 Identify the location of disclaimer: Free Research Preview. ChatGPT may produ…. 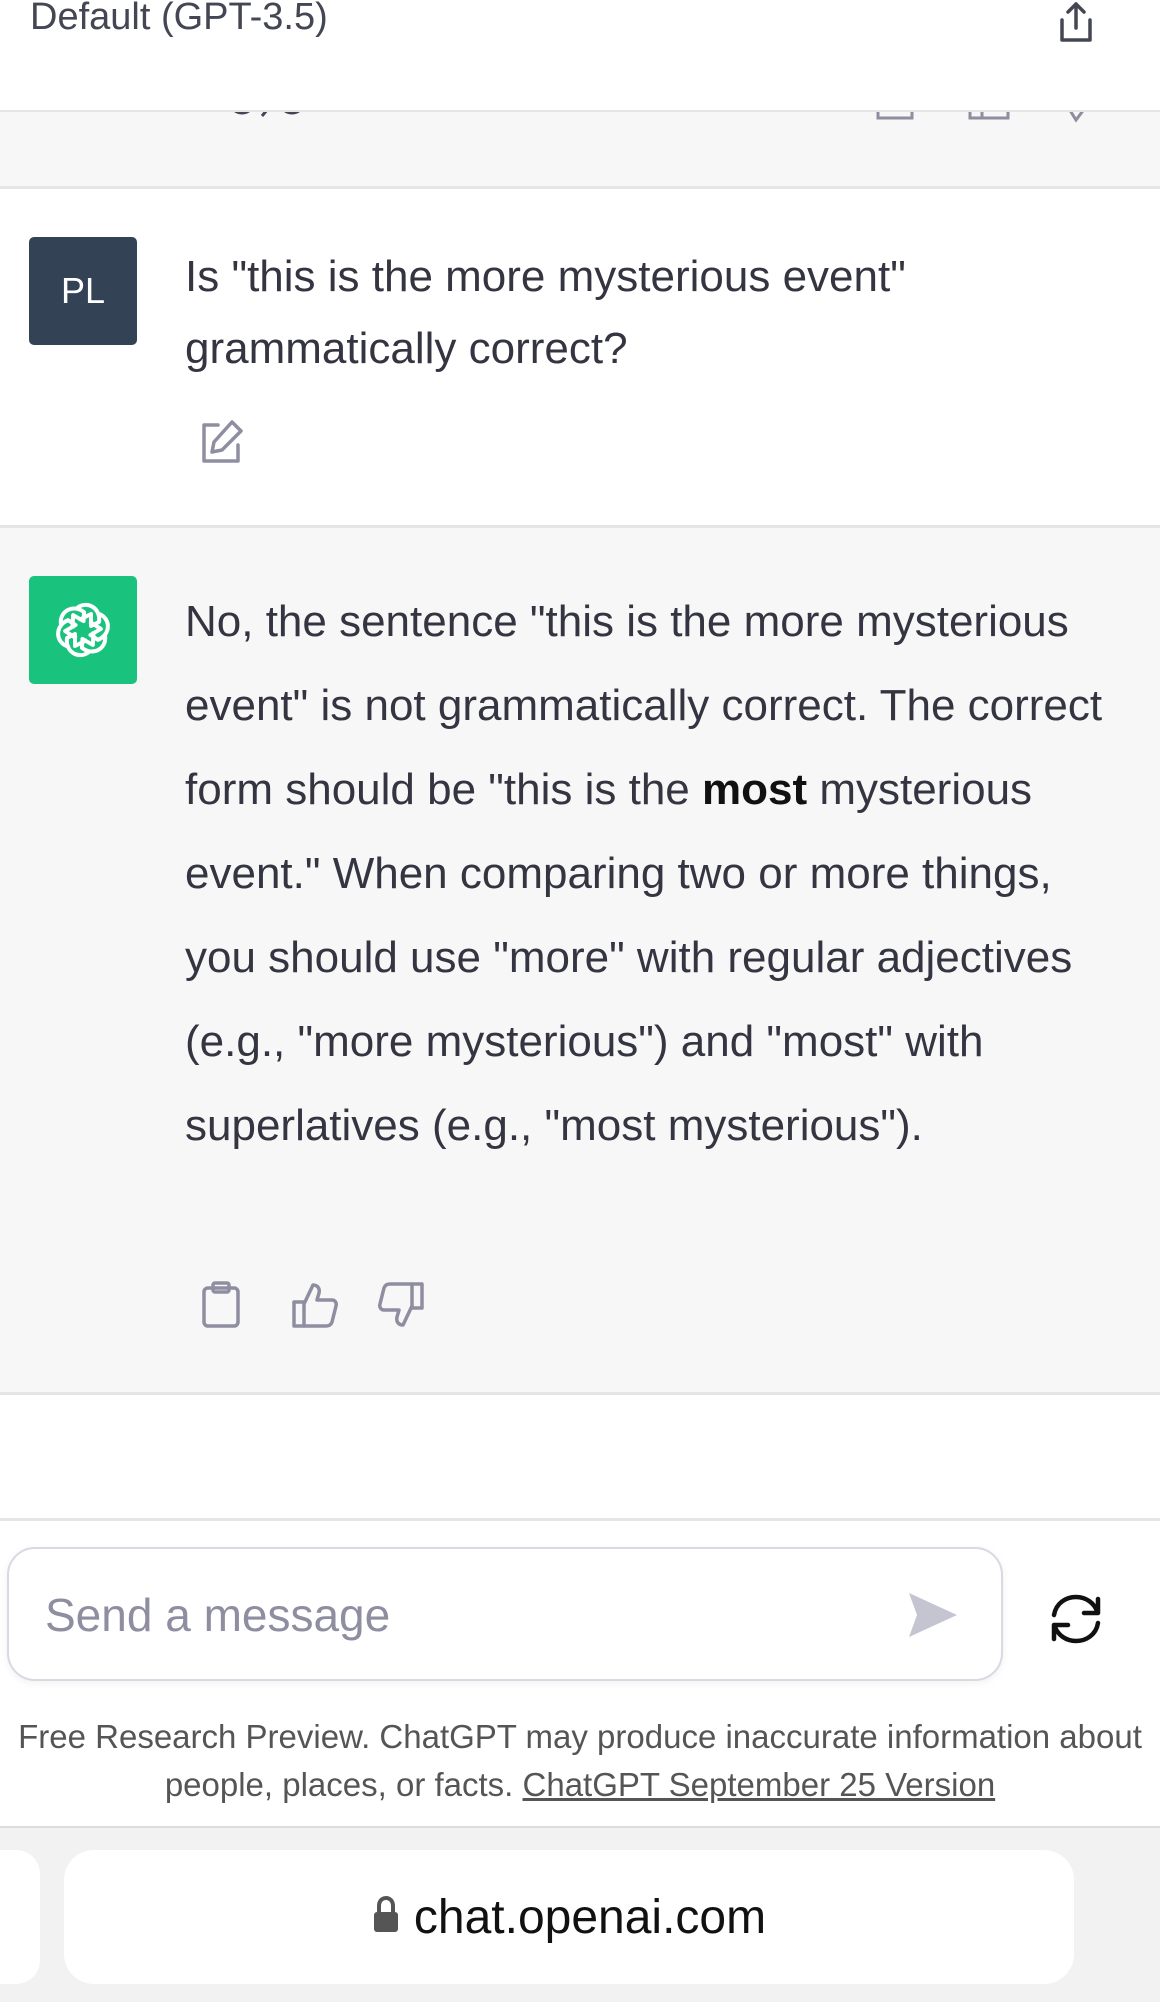
(580, 1761).